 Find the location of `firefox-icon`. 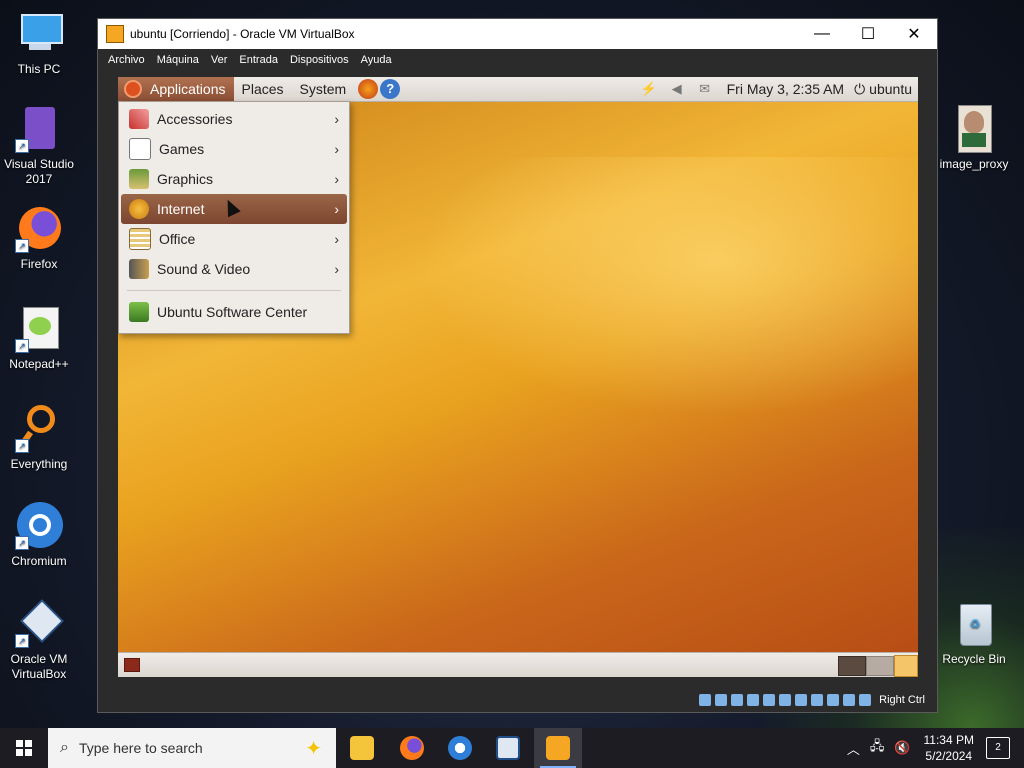

firefox-icon is located at coordinates (412, 748).